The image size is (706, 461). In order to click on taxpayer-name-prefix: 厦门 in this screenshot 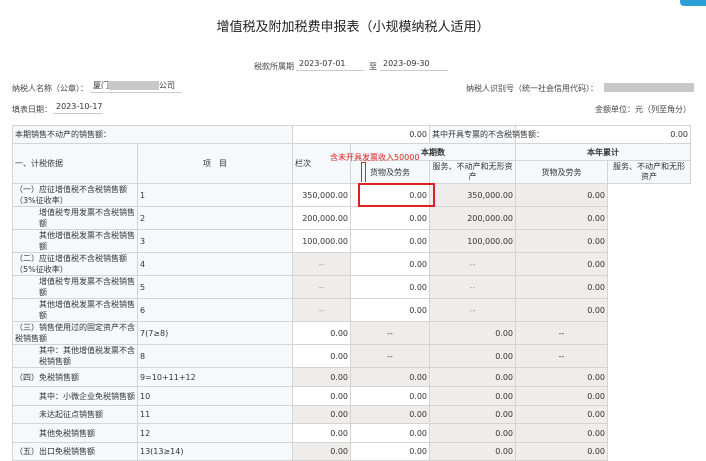, I will do `click(101, 85)`.